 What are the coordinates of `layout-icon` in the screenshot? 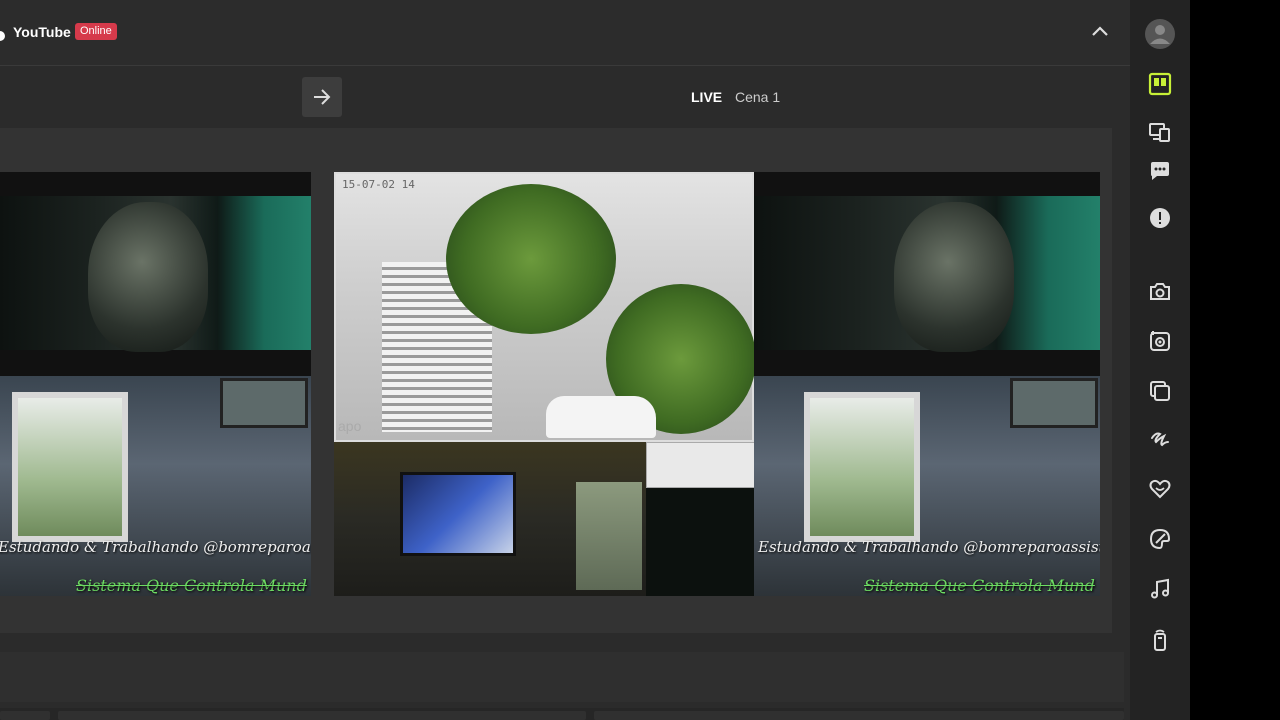 It's located at (1160, 84).